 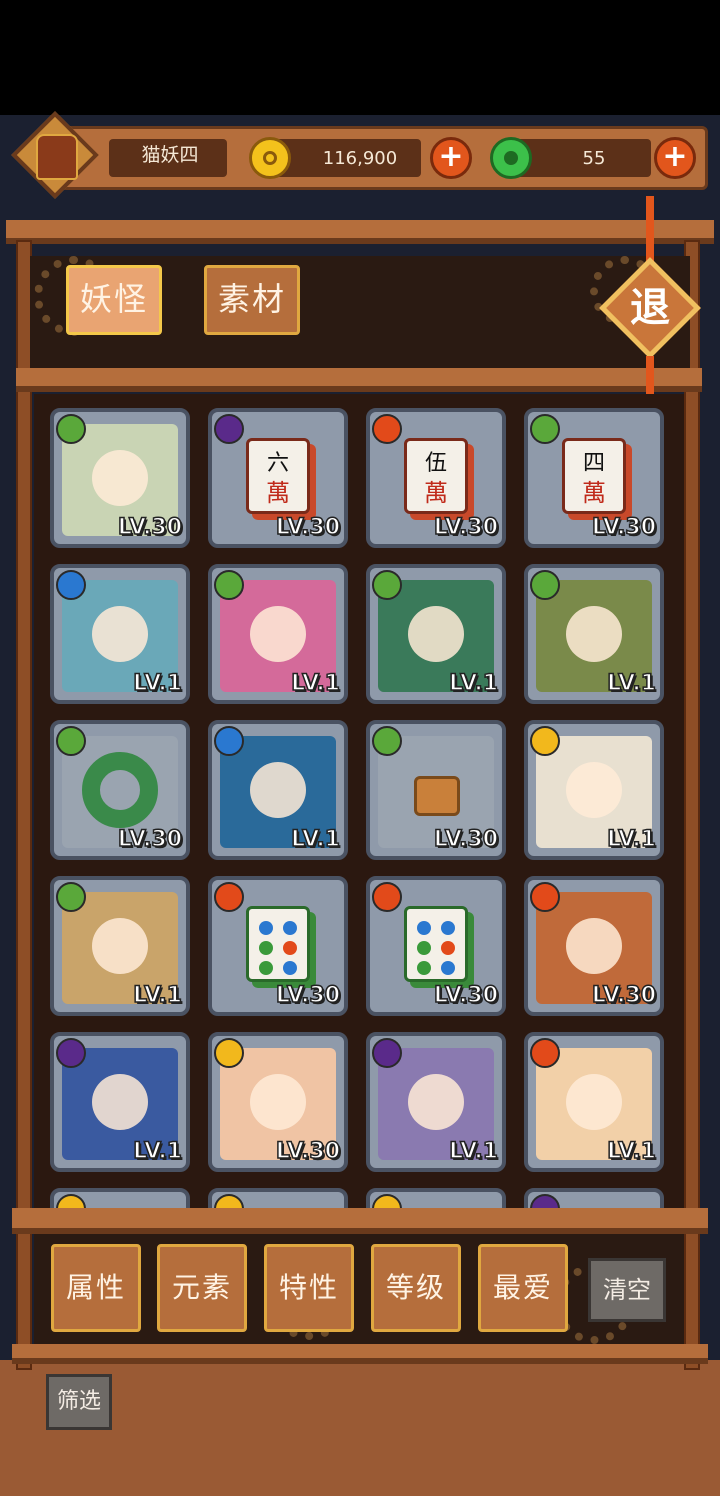 What do you see at coordinates (360, 1354) in the screenshot?
I see `footer-bar` at bounding box center [360, 1354].